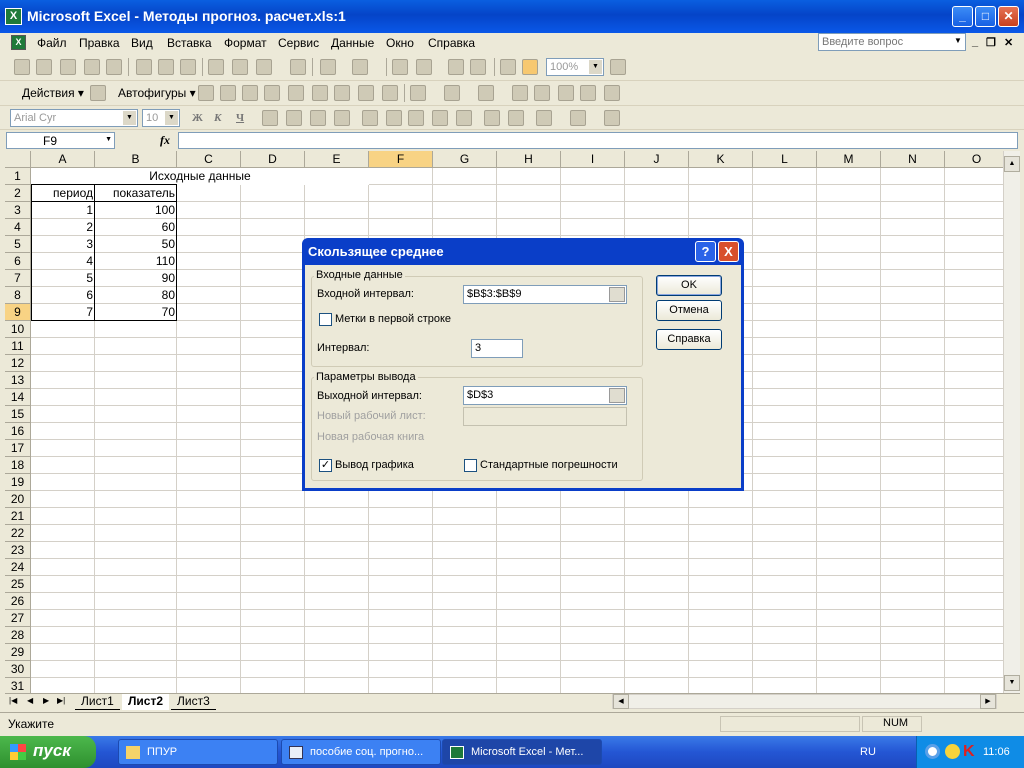 This screenshot has height=768, width=1024. Describe the element at coordinates (18, 295) in the screenshot. I see `row-header: 8` at that location.